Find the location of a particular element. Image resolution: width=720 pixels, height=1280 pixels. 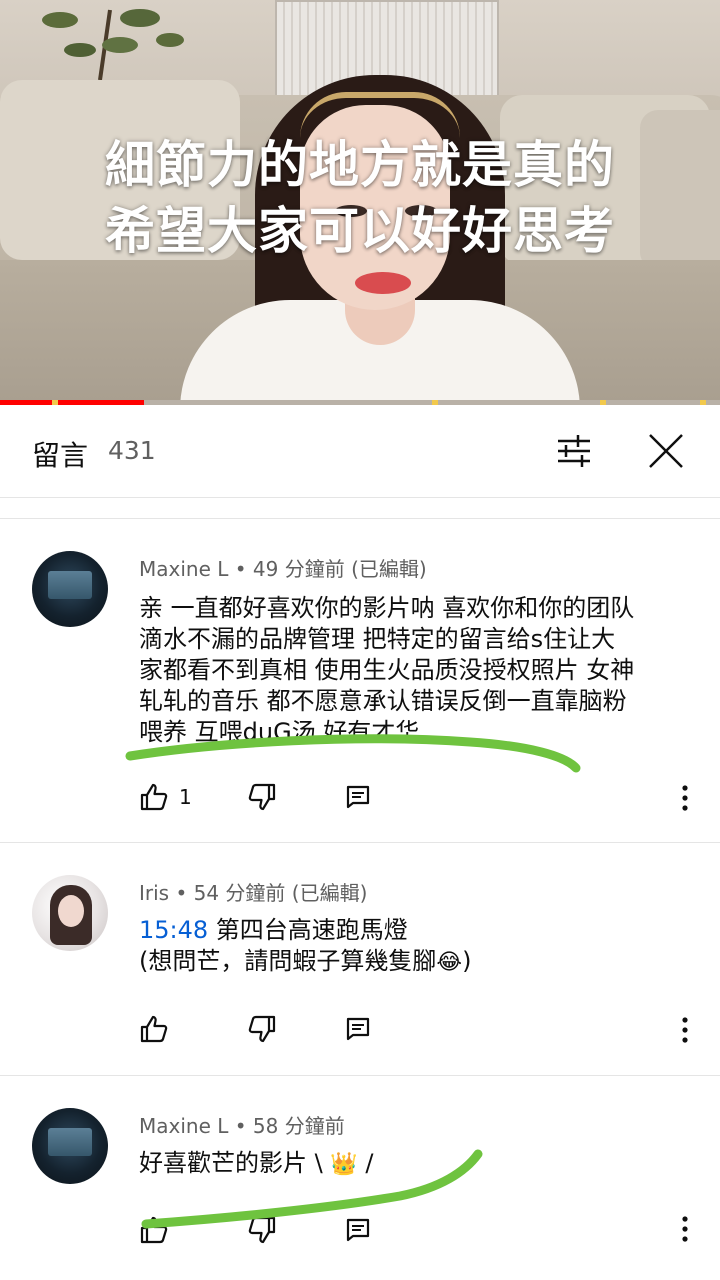

comment-line: 滴水不漏的品牌管理 把特定的留言给s住让大 is located at coordinates (377, 639).